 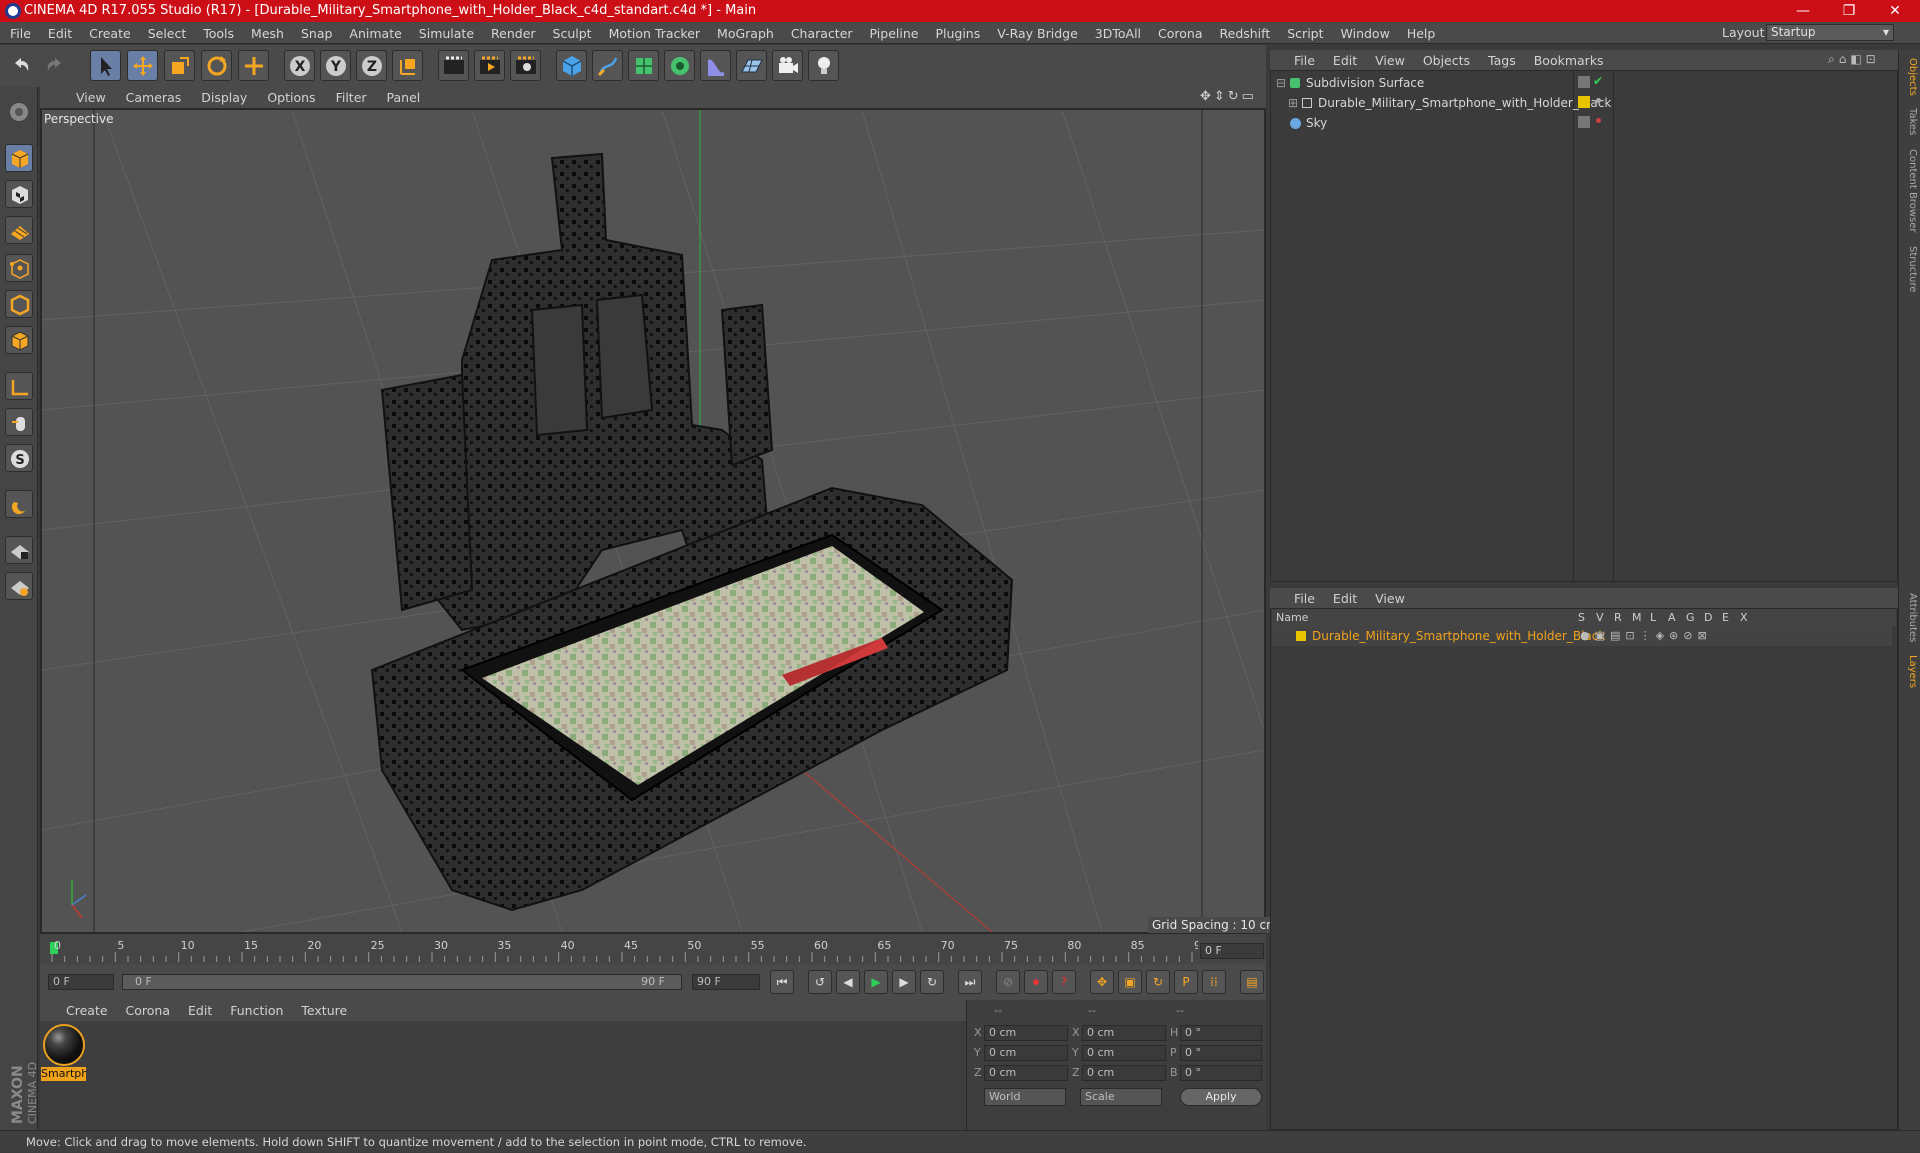 I want to click on minimize-button: —, so click(x=1803, y=11).